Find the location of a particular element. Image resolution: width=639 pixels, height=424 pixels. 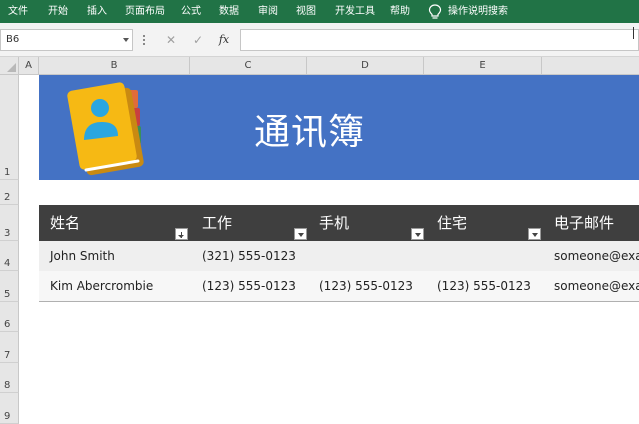

row-header-9: 9 is located at coordinates (9, 408).